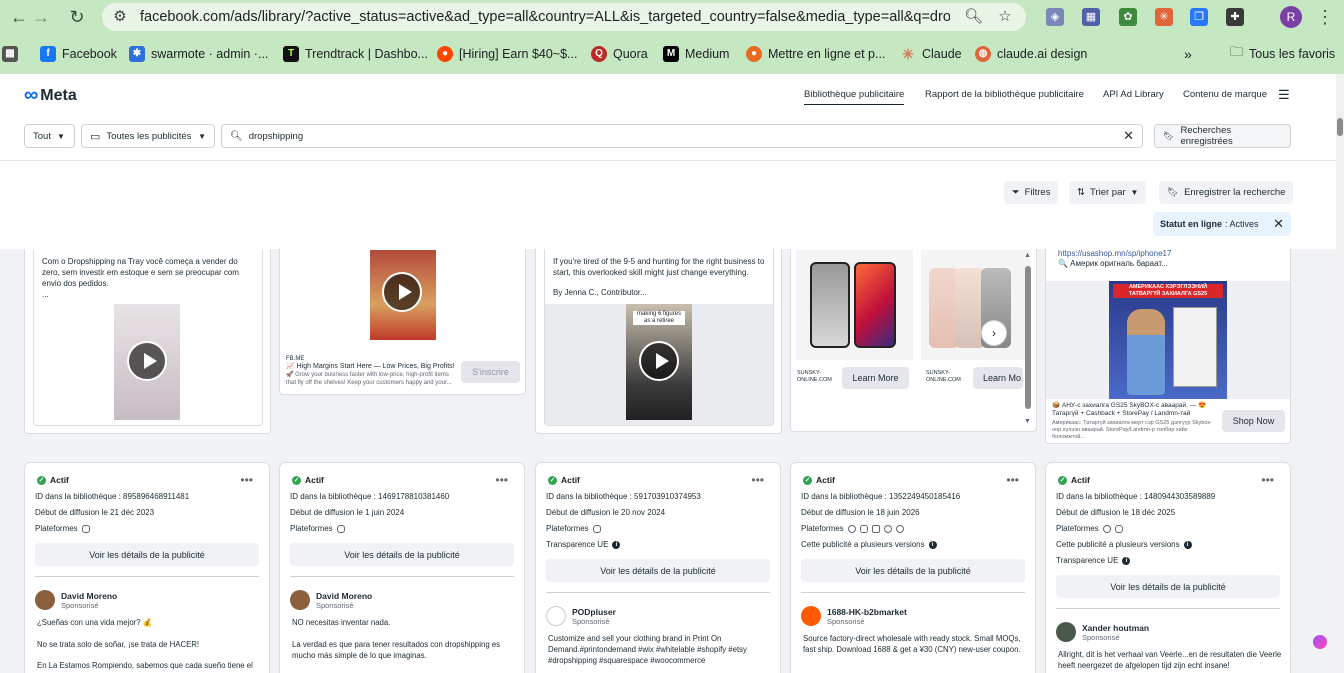 This screenshot has height=673, width=1344. I want to click on advertiser: 1688-HK-b2bmarket Sponsorisé, so click(854, 616).